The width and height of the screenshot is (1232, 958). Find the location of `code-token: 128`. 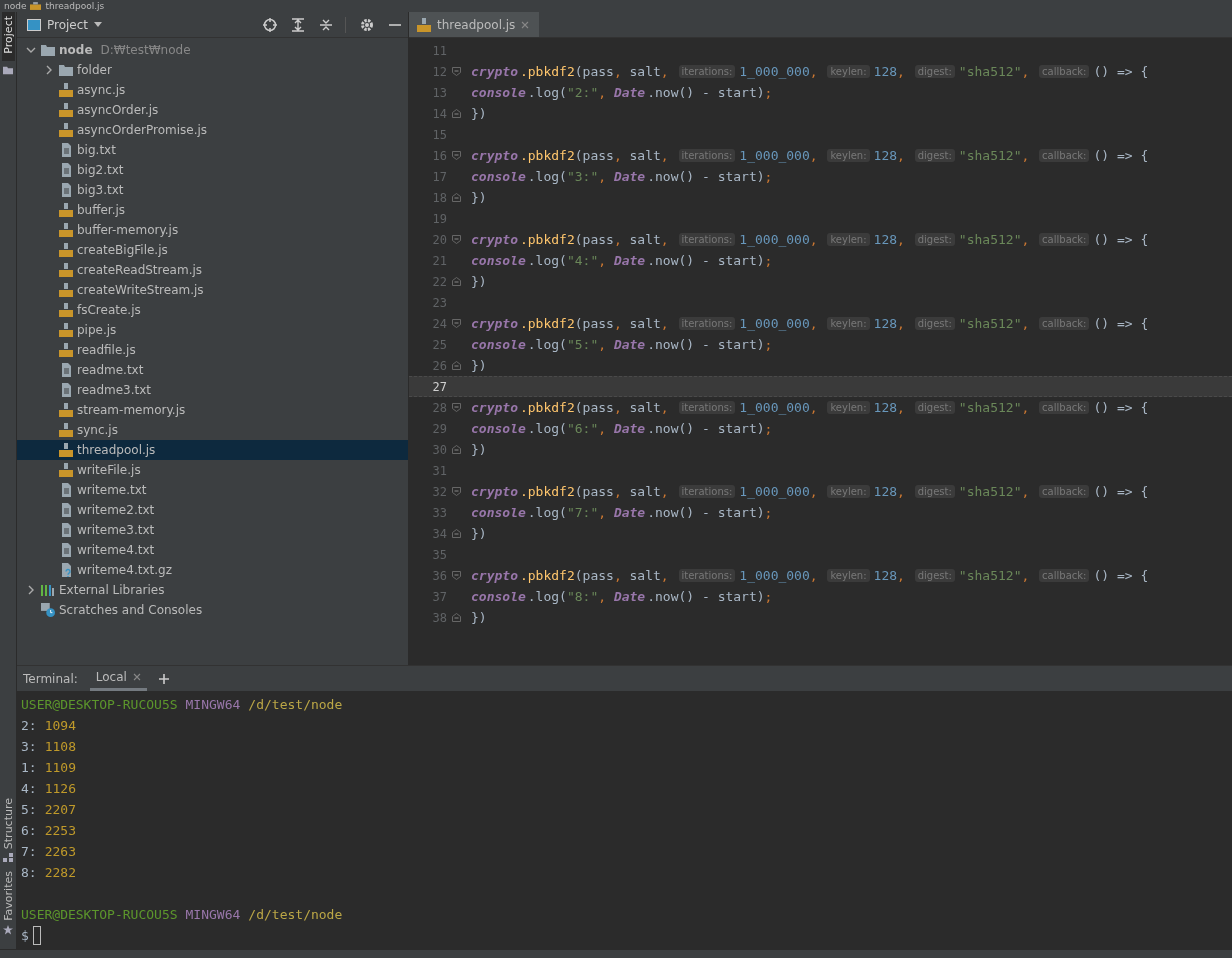

code-token: 128 is located at coordinates (885, 239).